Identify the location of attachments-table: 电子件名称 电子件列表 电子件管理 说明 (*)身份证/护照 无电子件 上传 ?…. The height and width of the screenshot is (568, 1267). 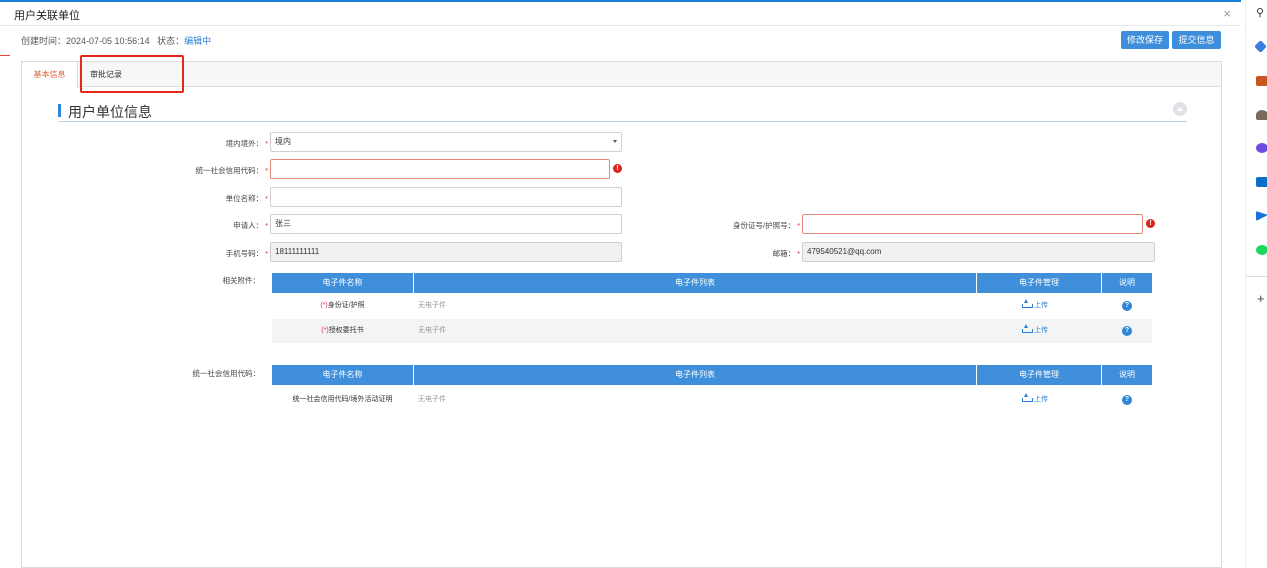
(712, 309).